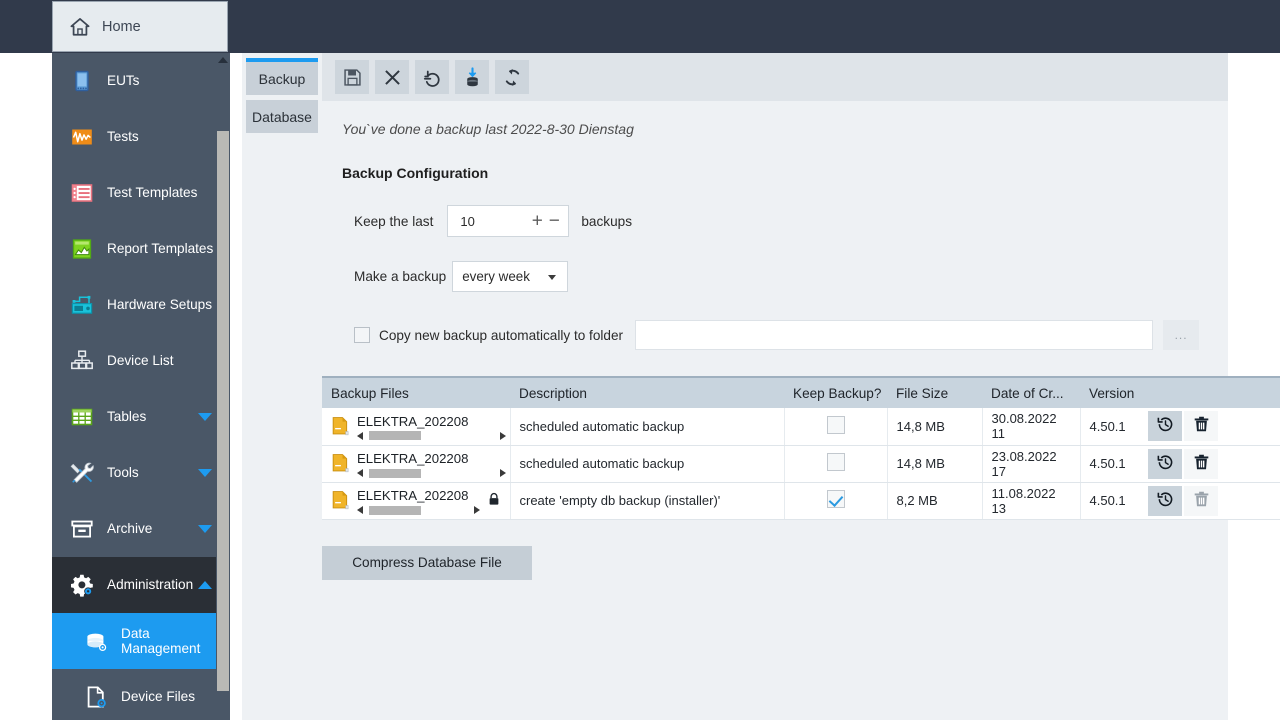 Image resolution: width=1280 pixels, height=720 pixels. What do you see at coordinates (223, 60) in the screenshot?
I see `scroll-up-arrow-icon` at bounding box center [223, 60].